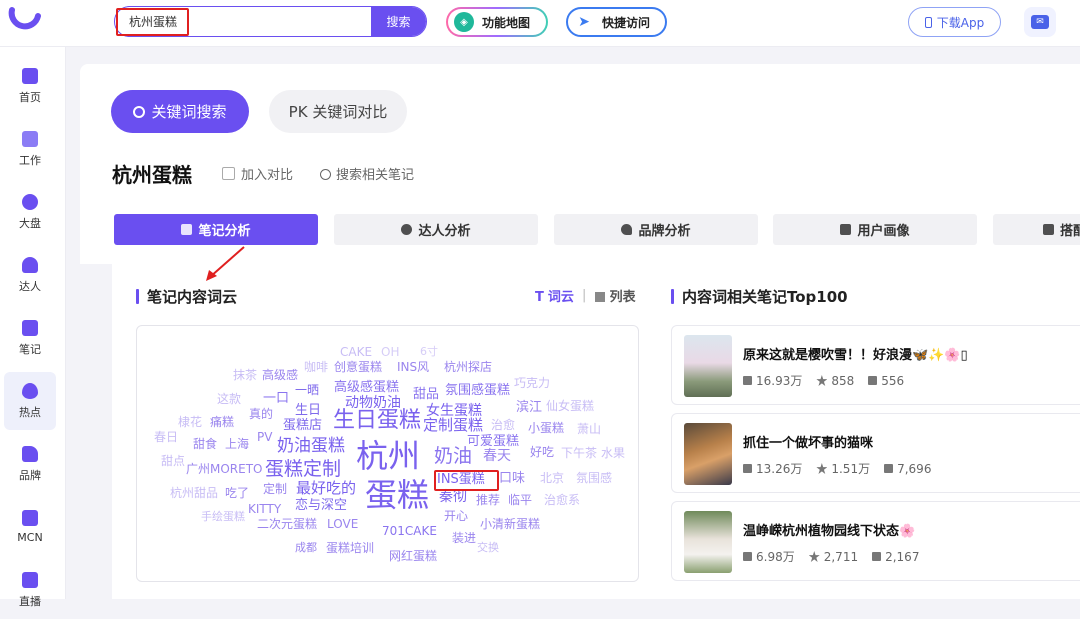  Describe the element at coordinates (173, 461) in the screenshot. I see `cloud-word: 甜点` at that location.